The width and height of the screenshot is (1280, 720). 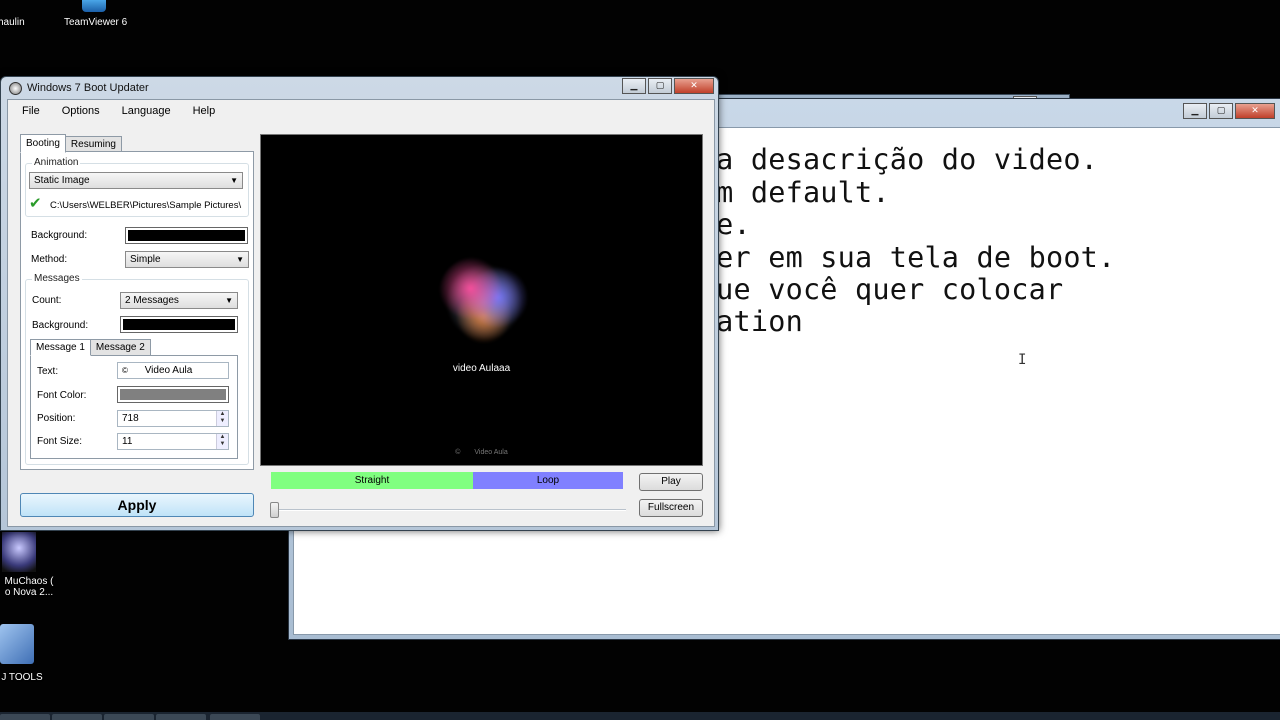 What do you see at coordinates (60, 347) in the screenshot?
I see `tab-message-1: Message 1` at bounding box center [60, 347].